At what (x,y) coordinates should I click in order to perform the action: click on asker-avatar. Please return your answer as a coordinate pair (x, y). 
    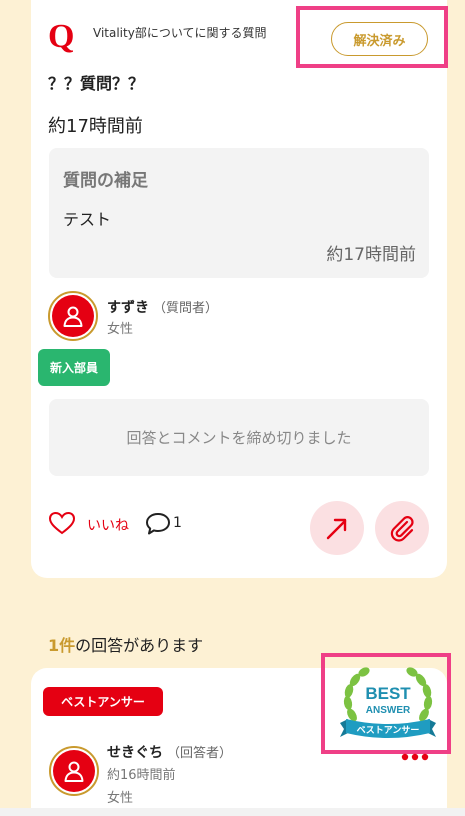
    Looking at the image, I should click on (73, 316).